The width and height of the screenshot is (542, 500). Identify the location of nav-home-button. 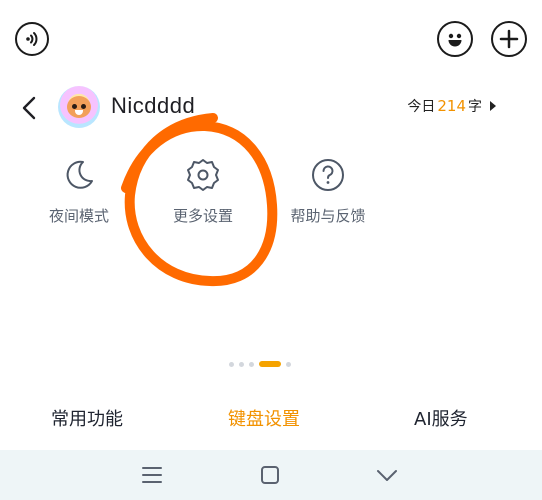
(270, 475).